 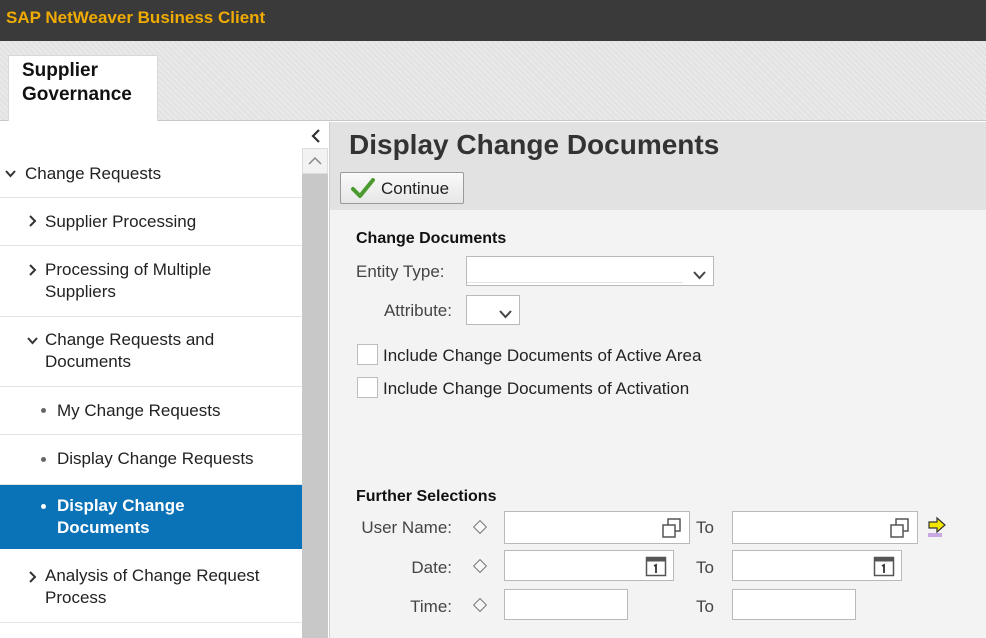 What do you see at coordinates (77, 82) in the screenshot?
I see `tab-label: Supplier Governance` at bounding box center [77, 82].